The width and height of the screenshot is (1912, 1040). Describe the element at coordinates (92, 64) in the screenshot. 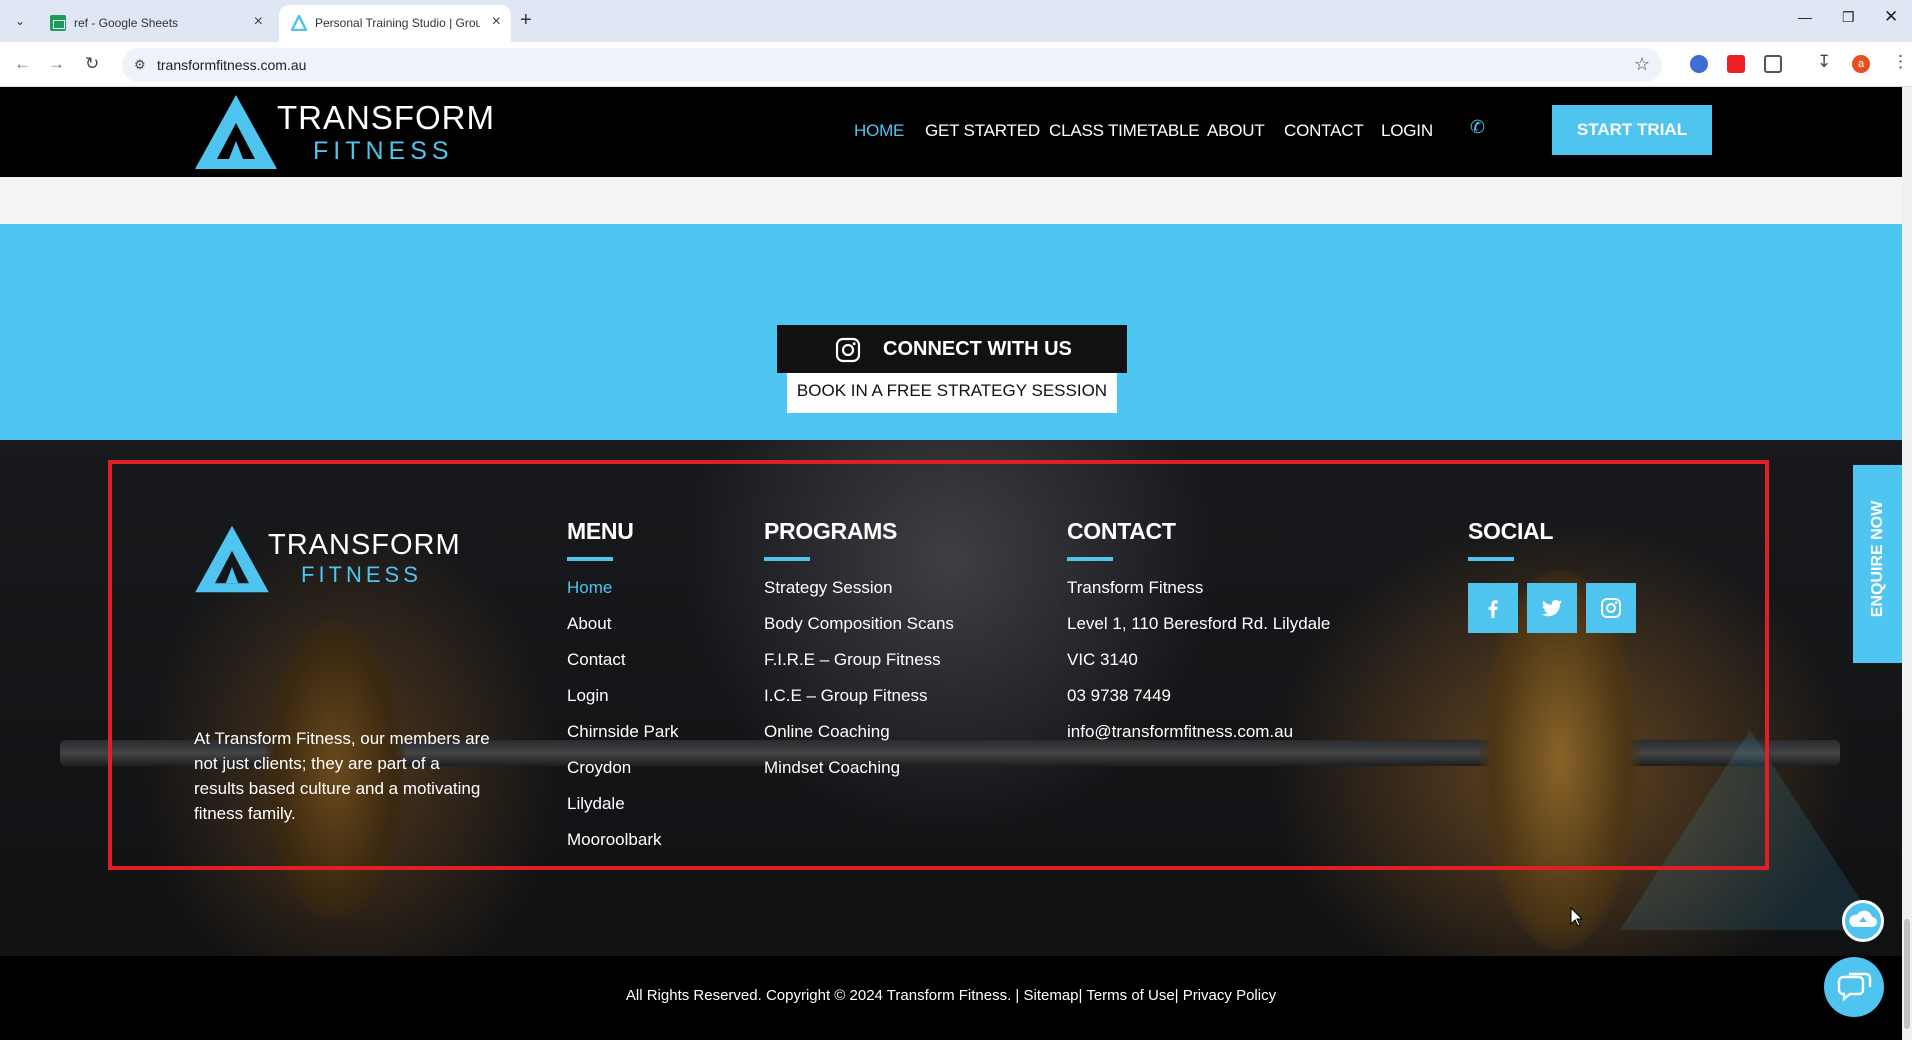

I see `reload-icon: ↻` at that location.